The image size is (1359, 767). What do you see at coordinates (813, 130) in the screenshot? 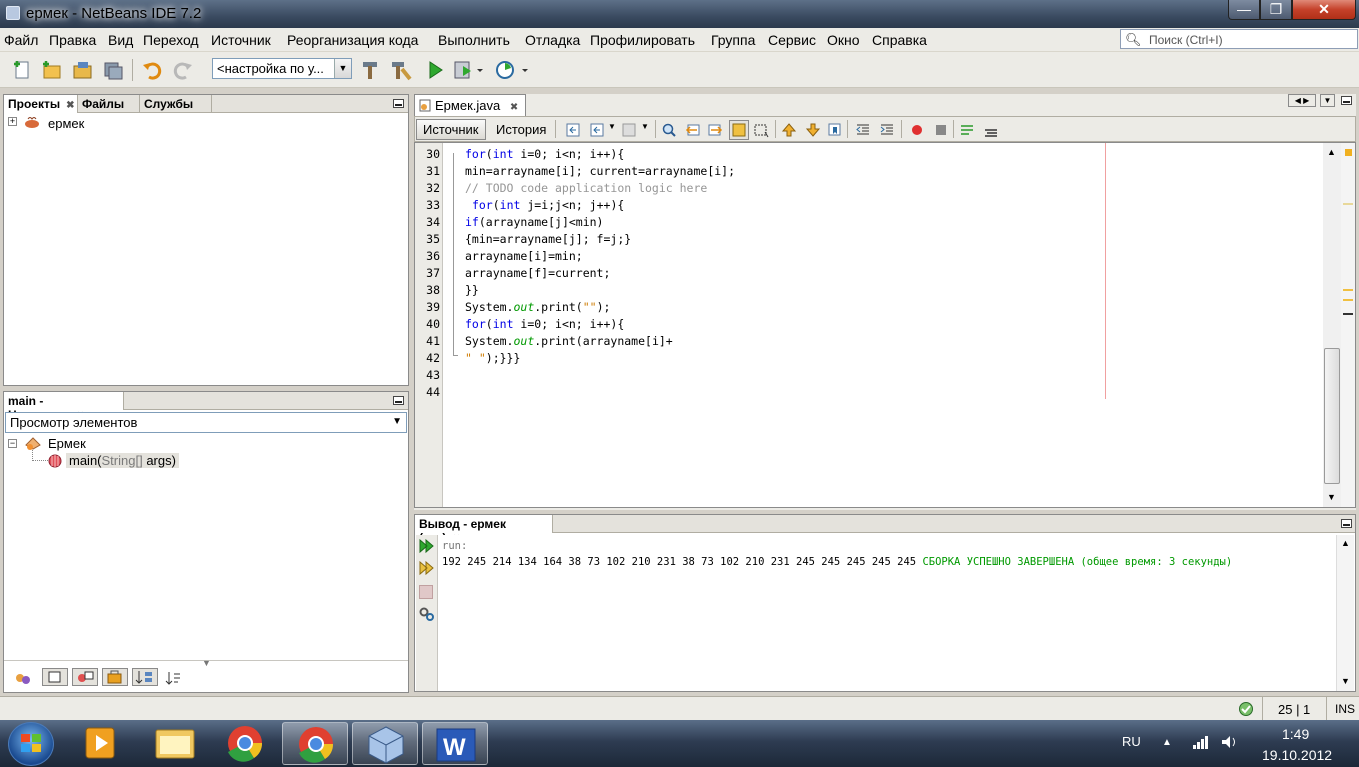
I see `next-bookmark-icon` at bounding box center [813, 130].